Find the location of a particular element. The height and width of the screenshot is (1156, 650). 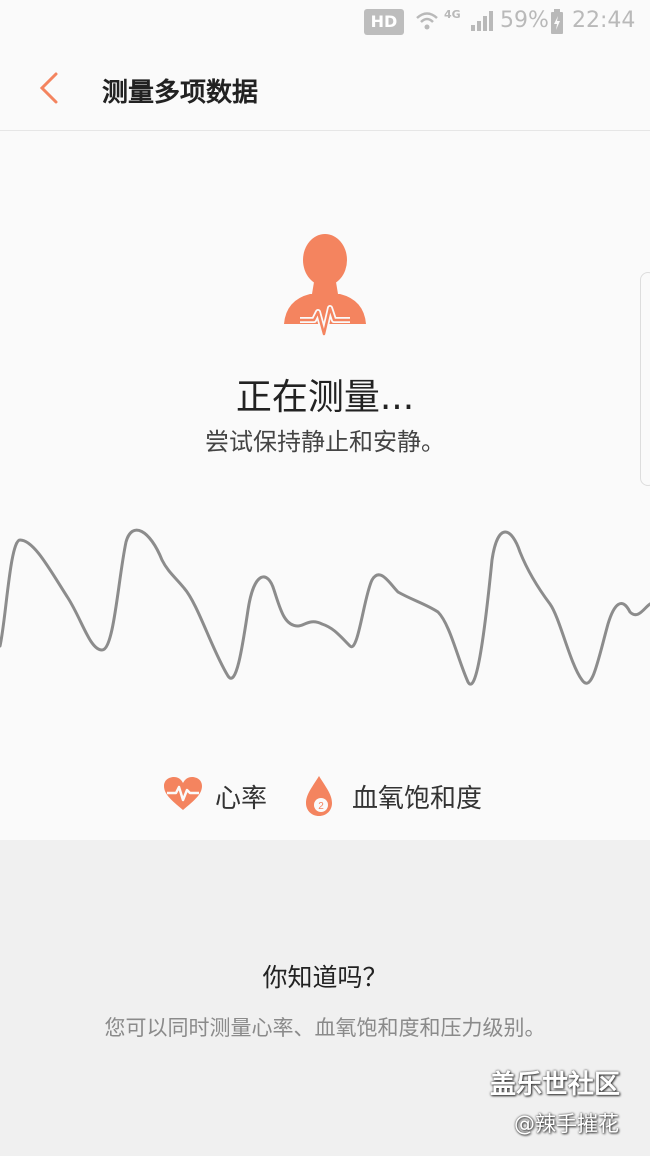

oxygen-drop-icon: 2 is located at coordinates (319, 796).